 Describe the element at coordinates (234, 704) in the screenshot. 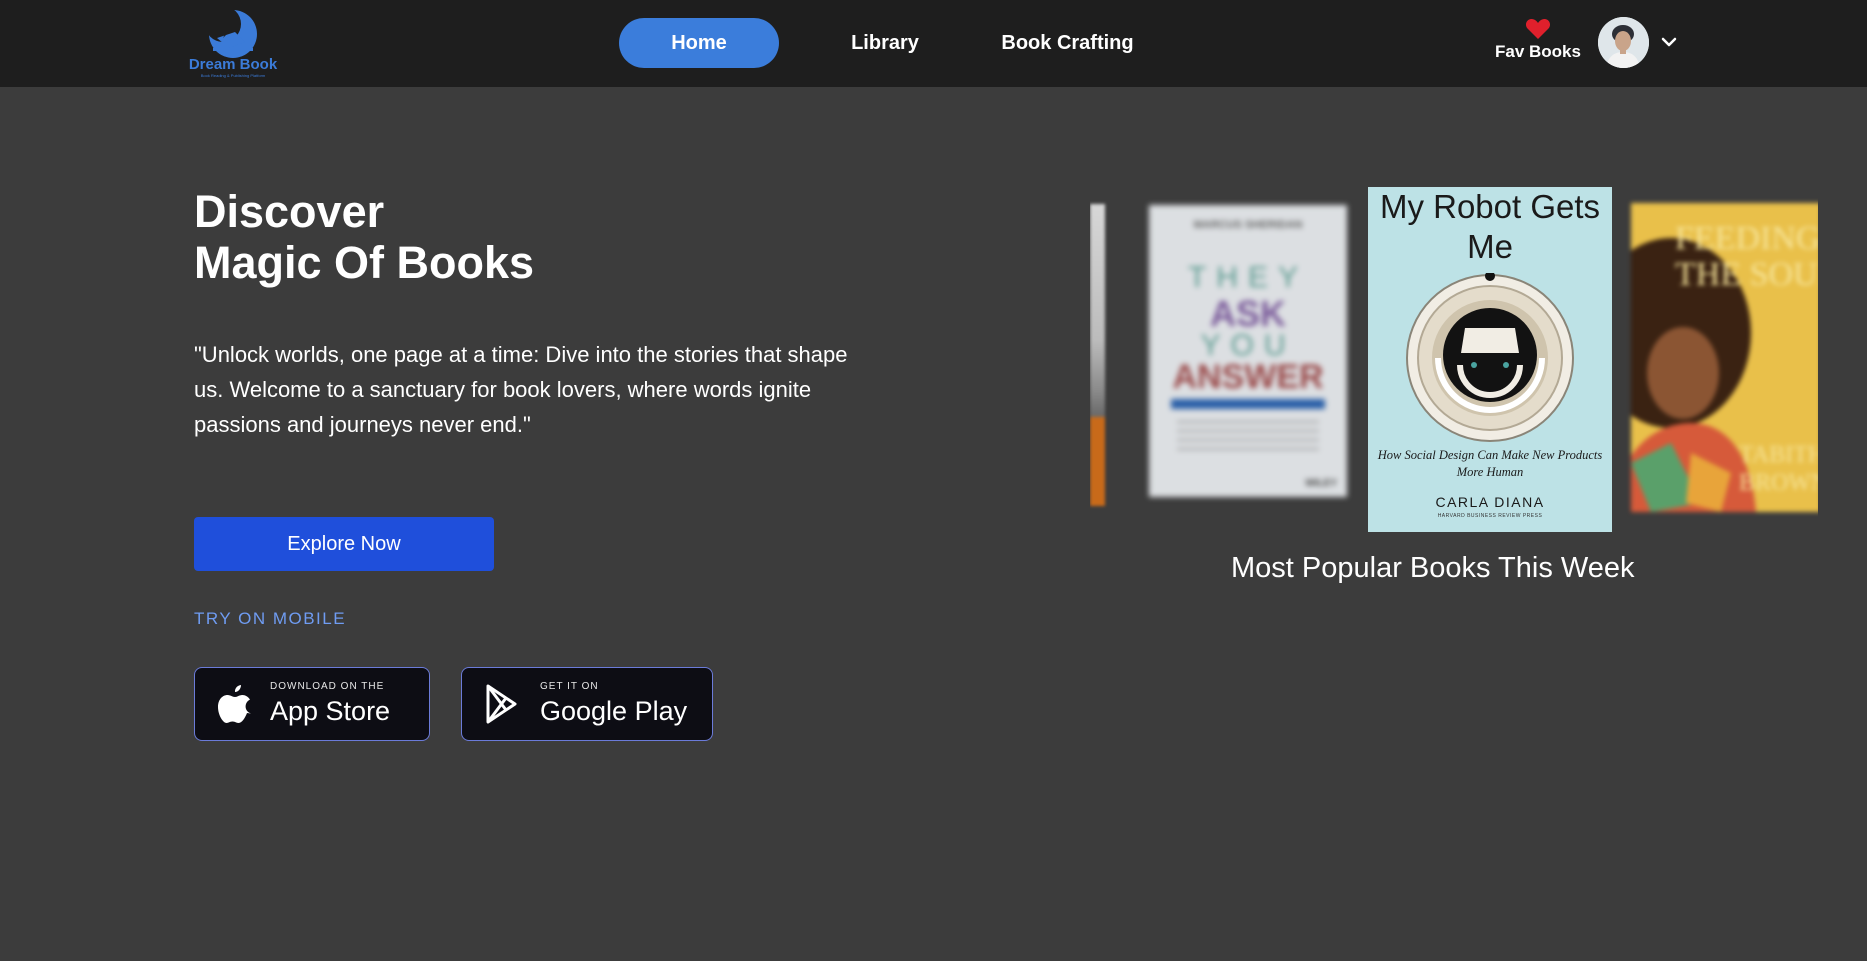

I see `apple-icon` at that location.